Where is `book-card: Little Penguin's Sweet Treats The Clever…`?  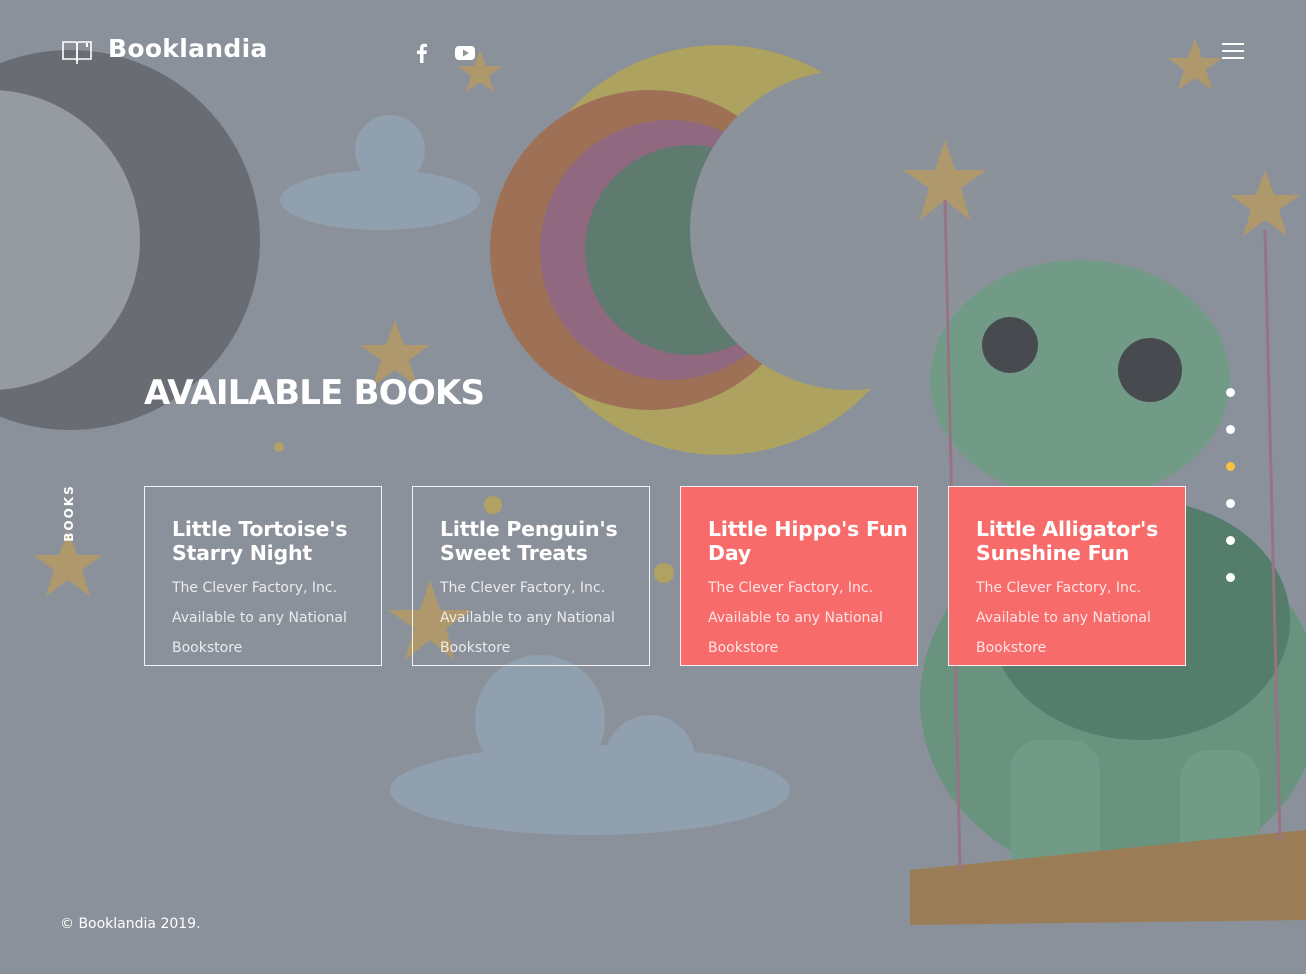
book-card: Little Penguin's Sweet Treats The Clever… is located at coordinates (531, 576).